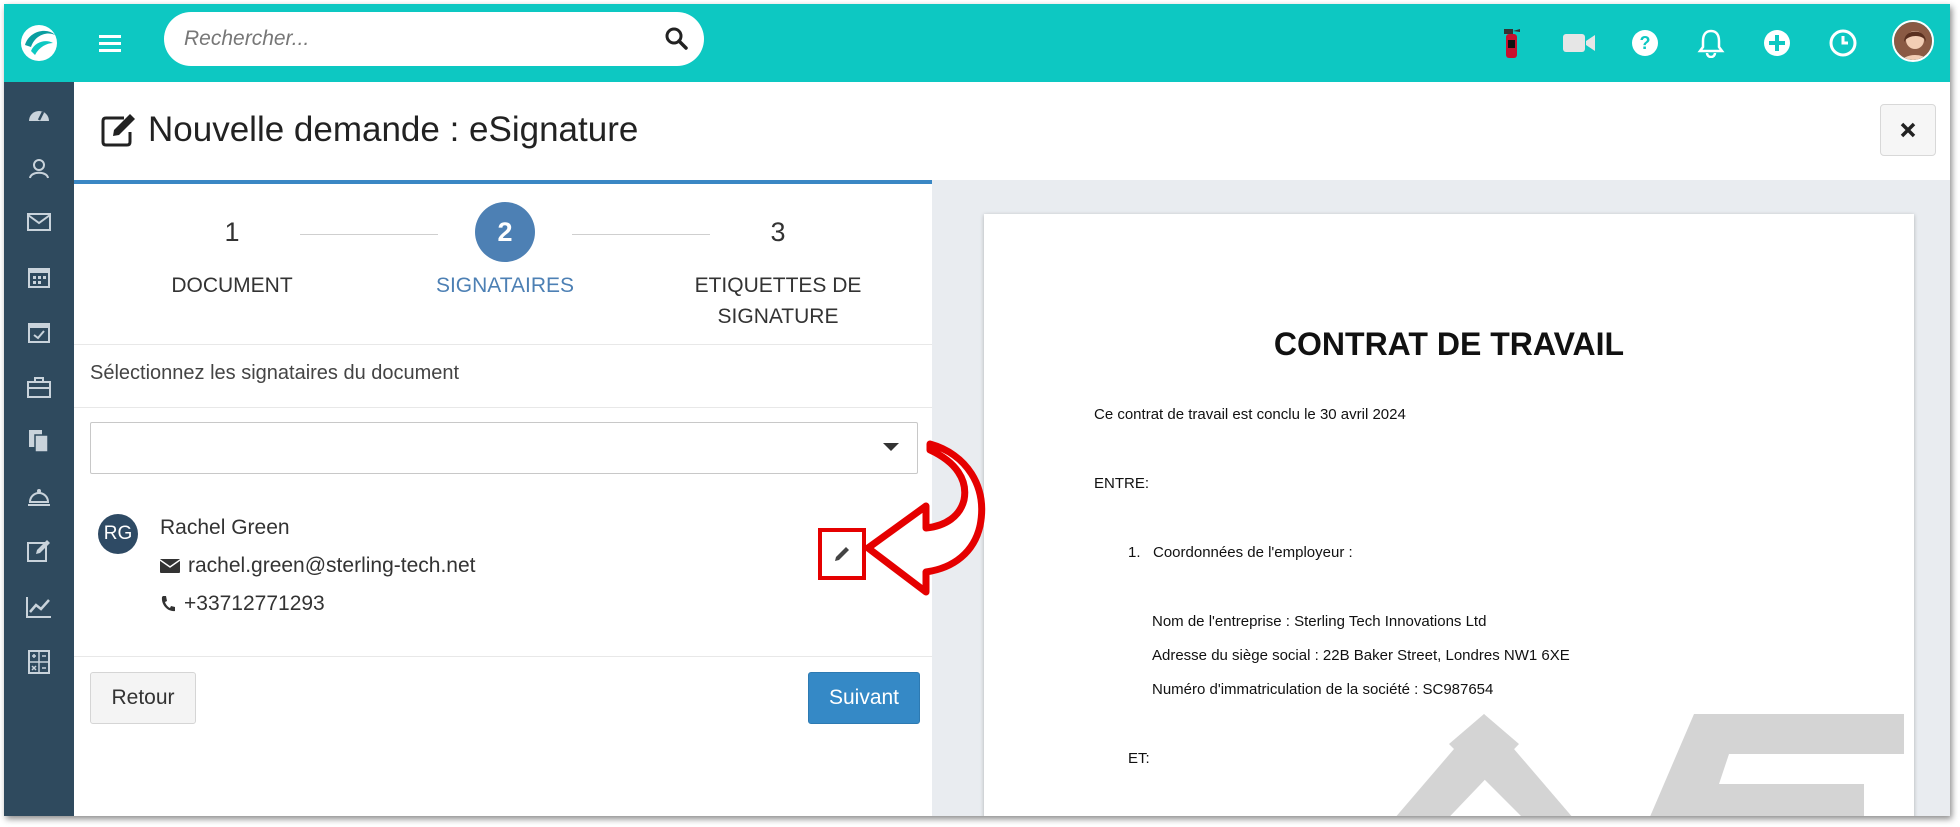 This screenshot has height=827, width=1960. Describe the element at coordinates (924, 518) in the screenshot. I see `annotation-arrow-icon` at that location.